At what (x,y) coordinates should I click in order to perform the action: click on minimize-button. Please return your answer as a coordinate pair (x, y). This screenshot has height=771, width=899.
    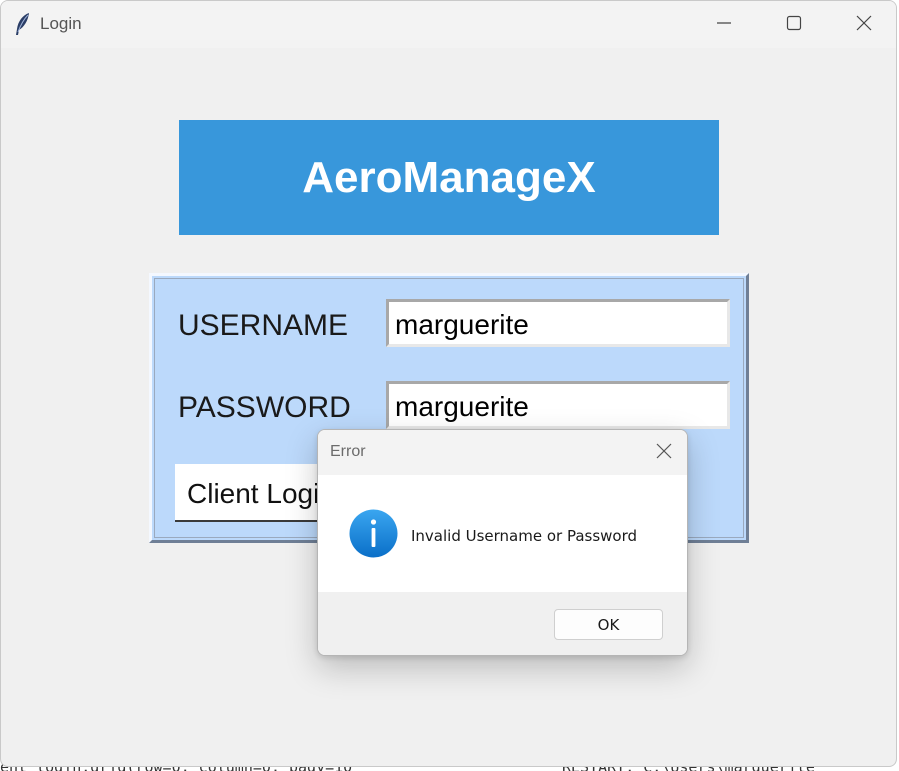
    Looking at the image, I should click on (724, 24).